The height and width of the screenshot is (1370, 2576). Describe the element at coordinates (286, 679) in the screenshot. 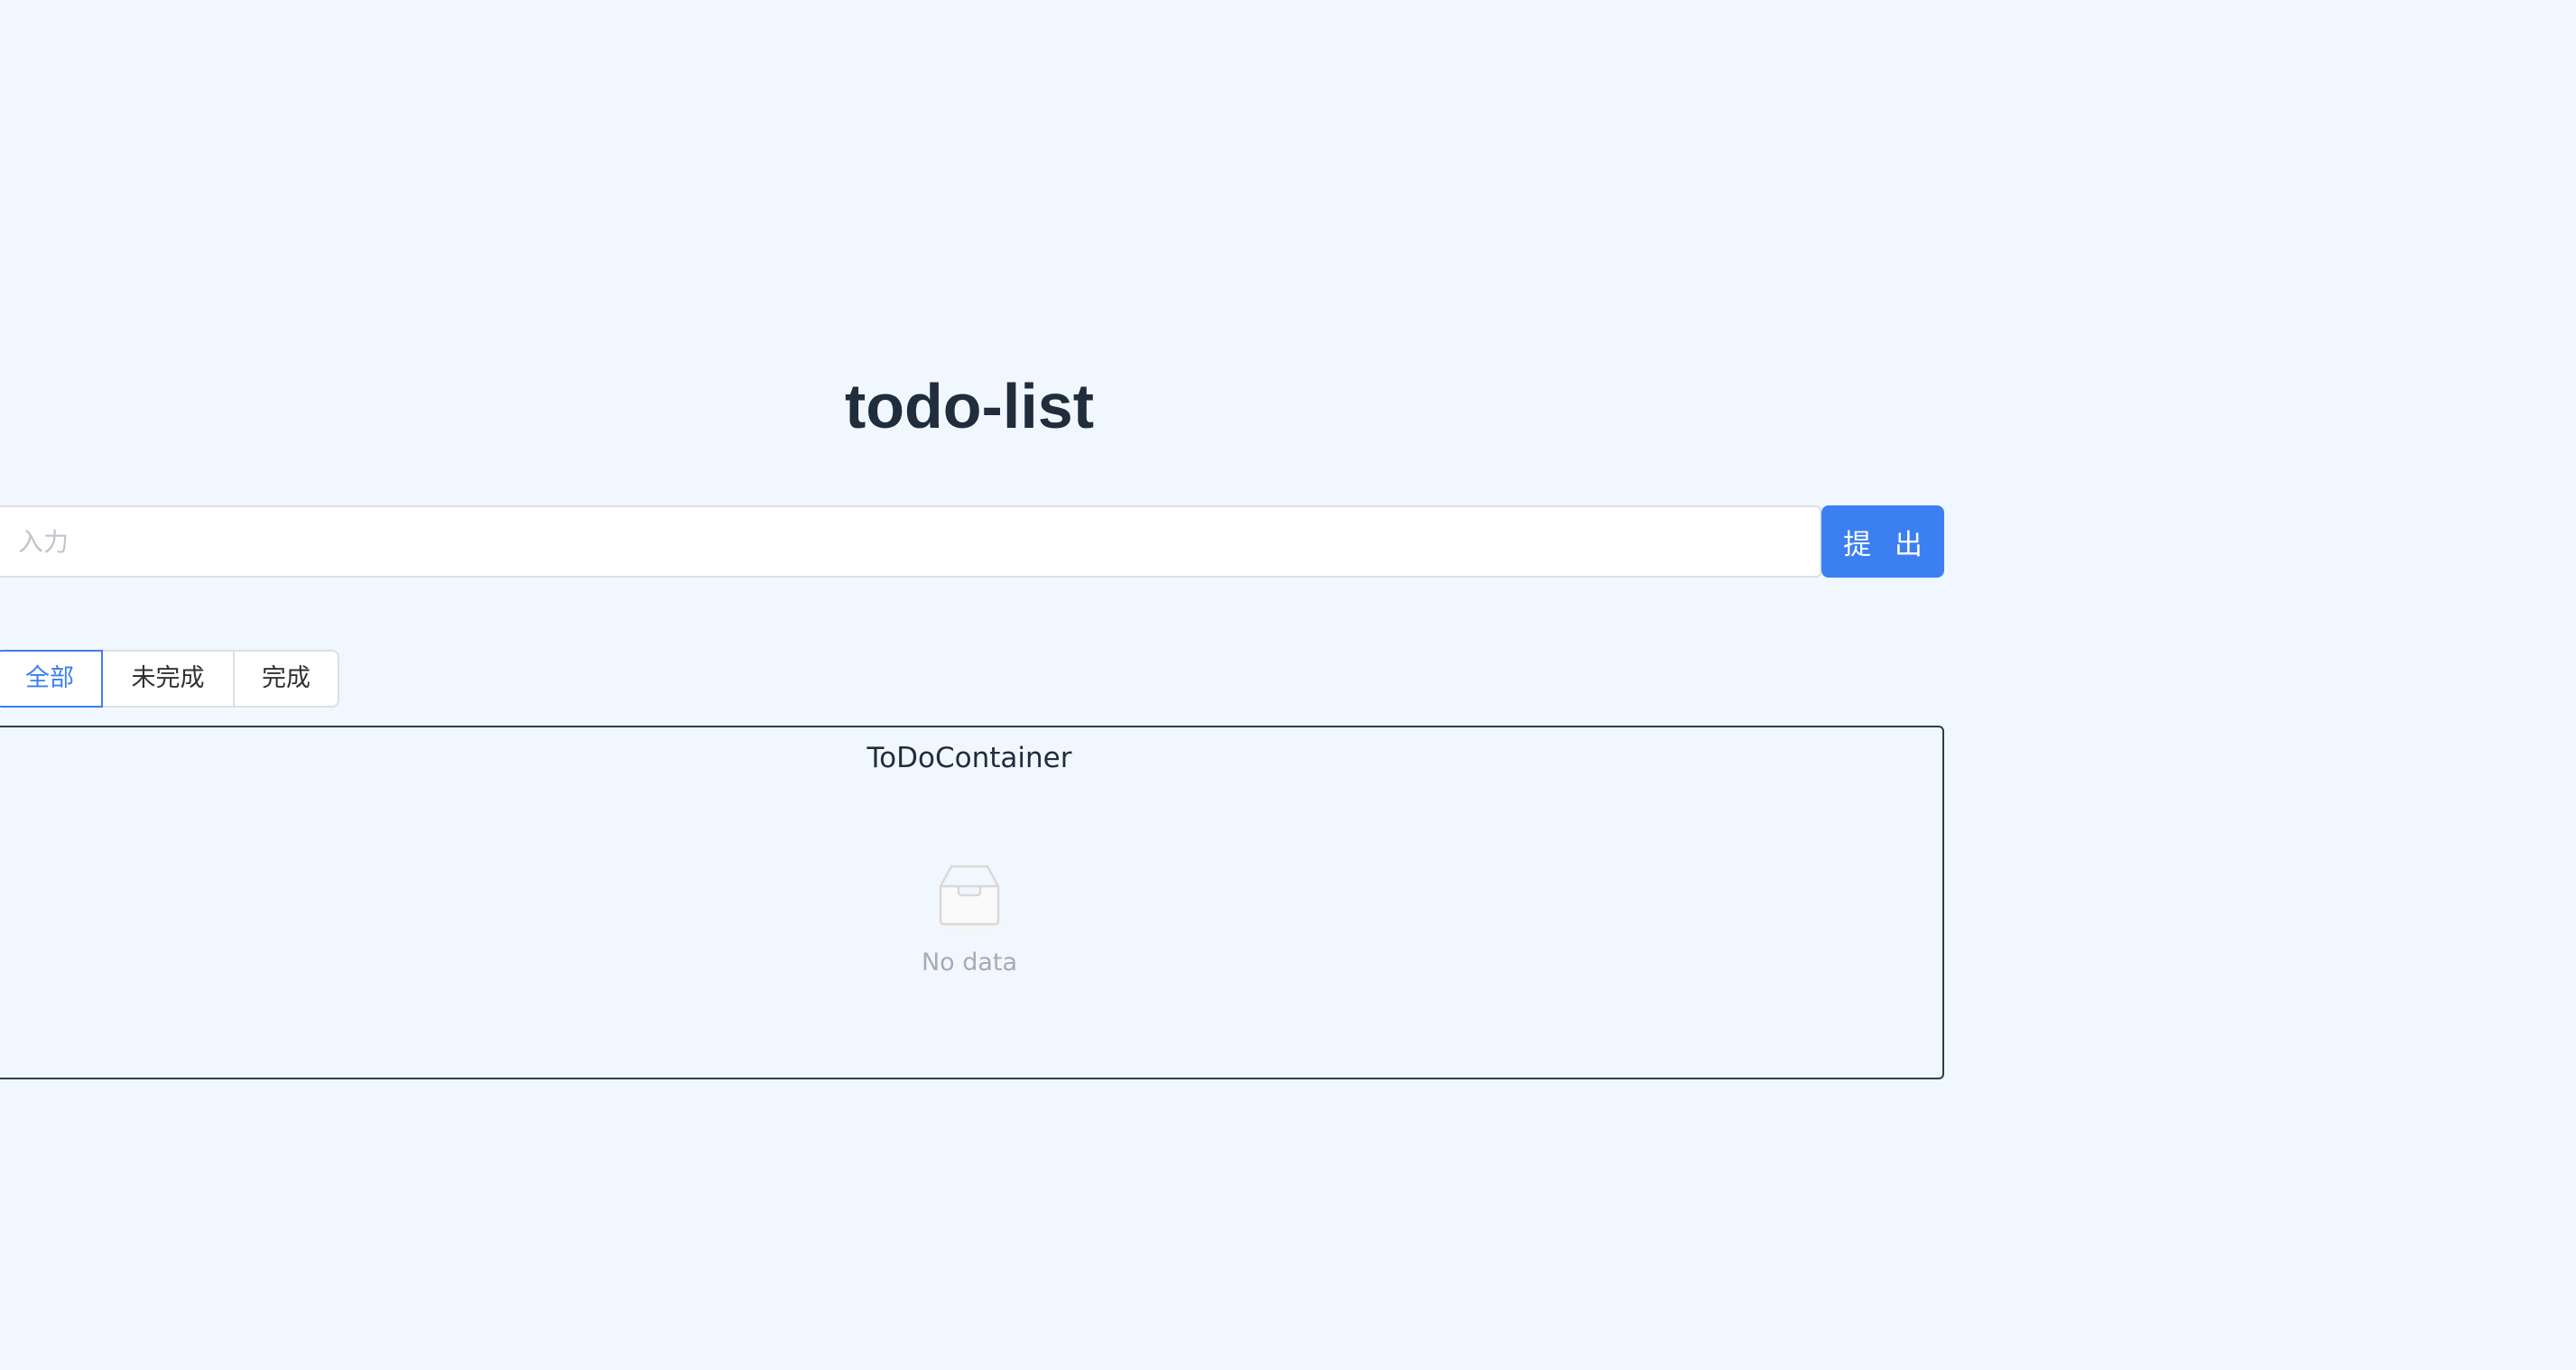

I see `filter-complete-button: 完成` at that location.